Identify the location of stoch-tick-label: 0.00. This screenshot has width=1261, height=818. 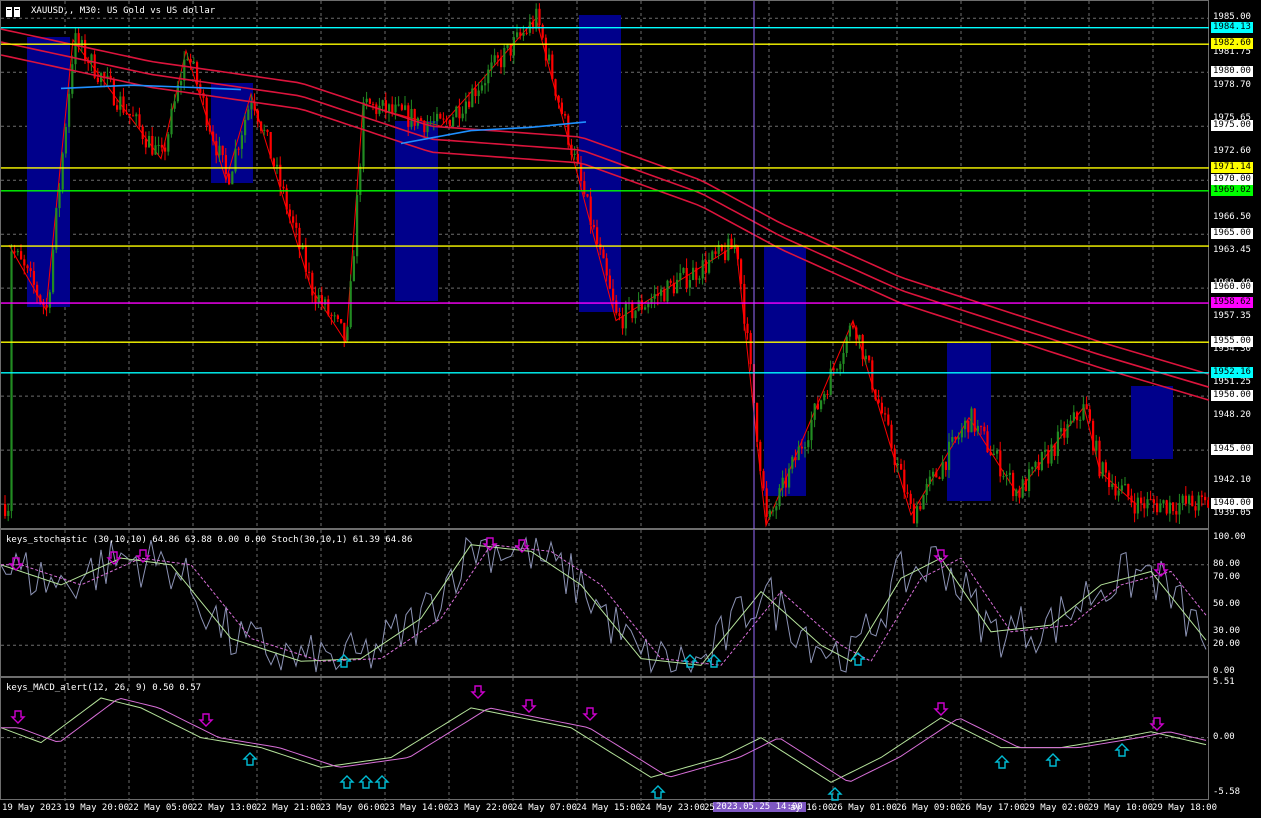
(1224, 671).